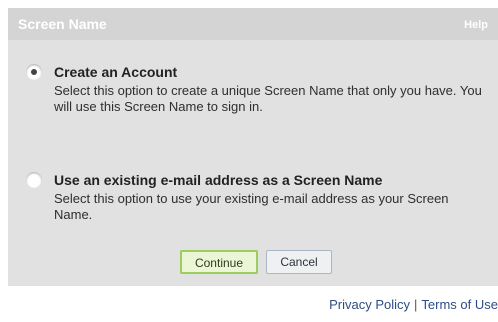 The height and width of the screenshot is (322, 498). Describe the element at coordinates (249, 304) in the screenshot. I see `footer: Privacy Policy | Terms of Use` at that location.